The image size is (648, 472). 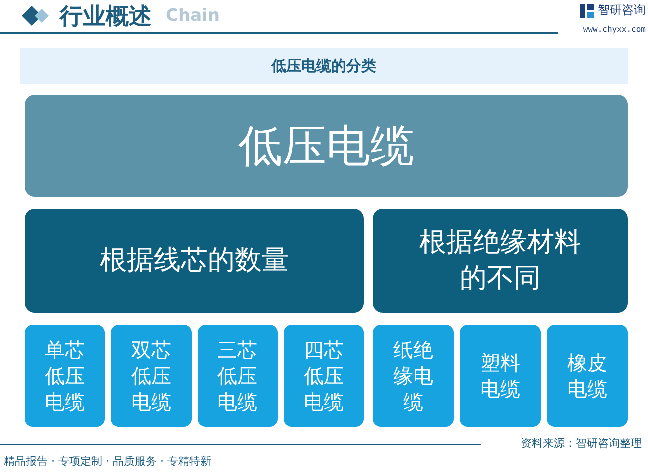 I want to click on type-node: 双芯低压电缆, so click(x=151, y=376).